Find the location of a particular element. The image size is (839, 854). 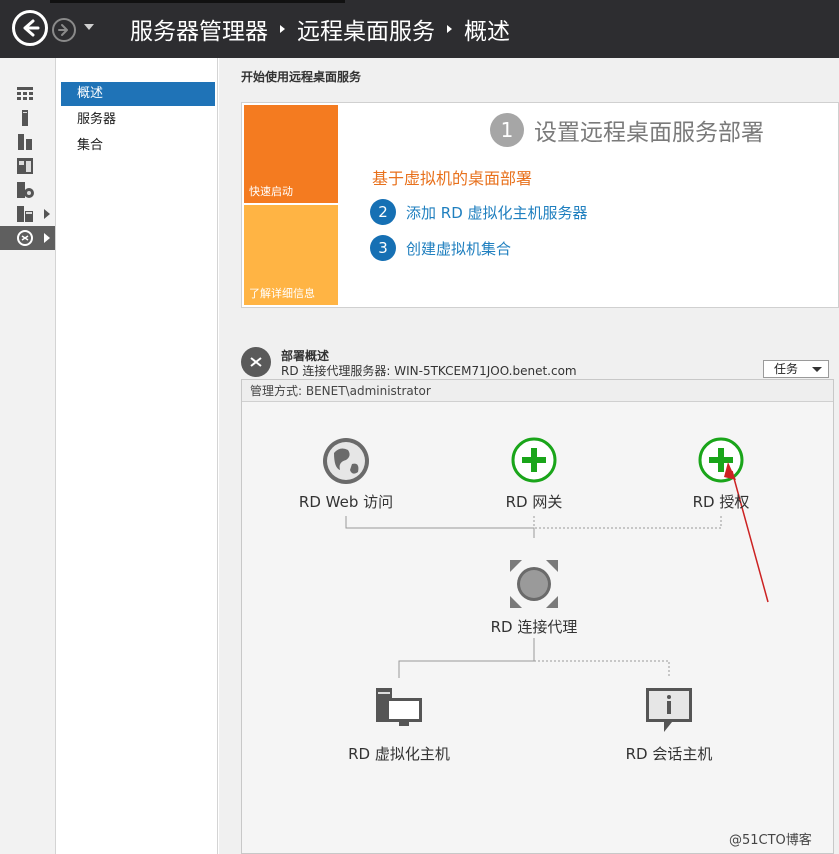

connection-broker-server: RD 连接代理服务器: WIN-5TKCEM71JOO.benet.com is located at coordinates (429, 371).